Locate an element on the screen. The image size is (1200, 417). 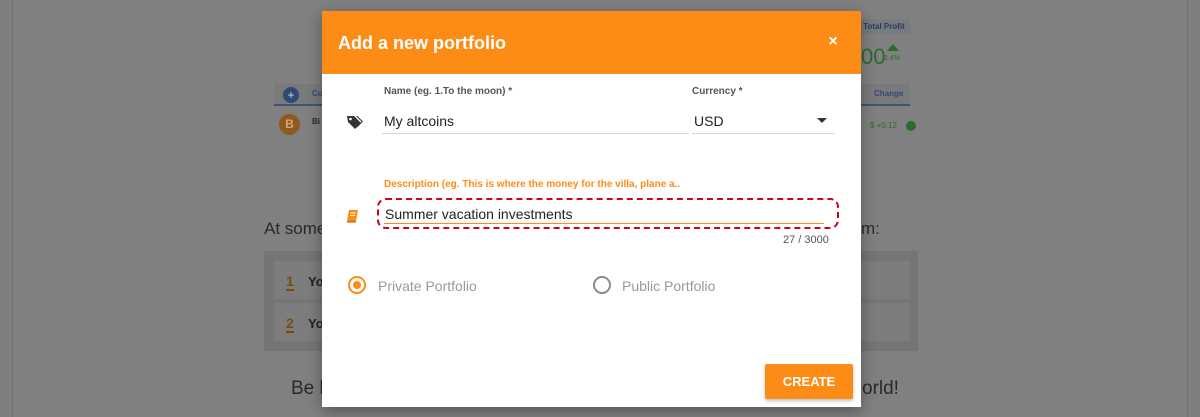
bitcoin-icon: B is located at coordinates (289, 124).